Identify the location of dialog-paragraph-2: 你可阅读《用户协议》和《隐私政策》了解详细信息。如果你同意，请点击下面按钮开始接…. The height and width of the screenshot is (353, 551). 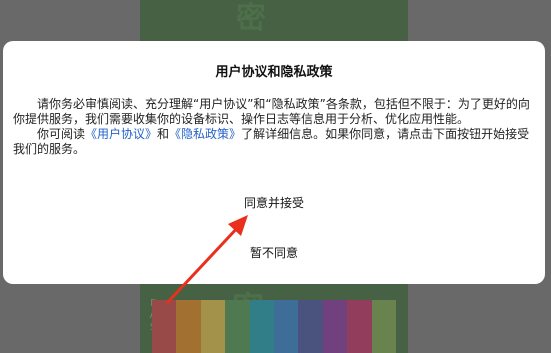
(274, 142).